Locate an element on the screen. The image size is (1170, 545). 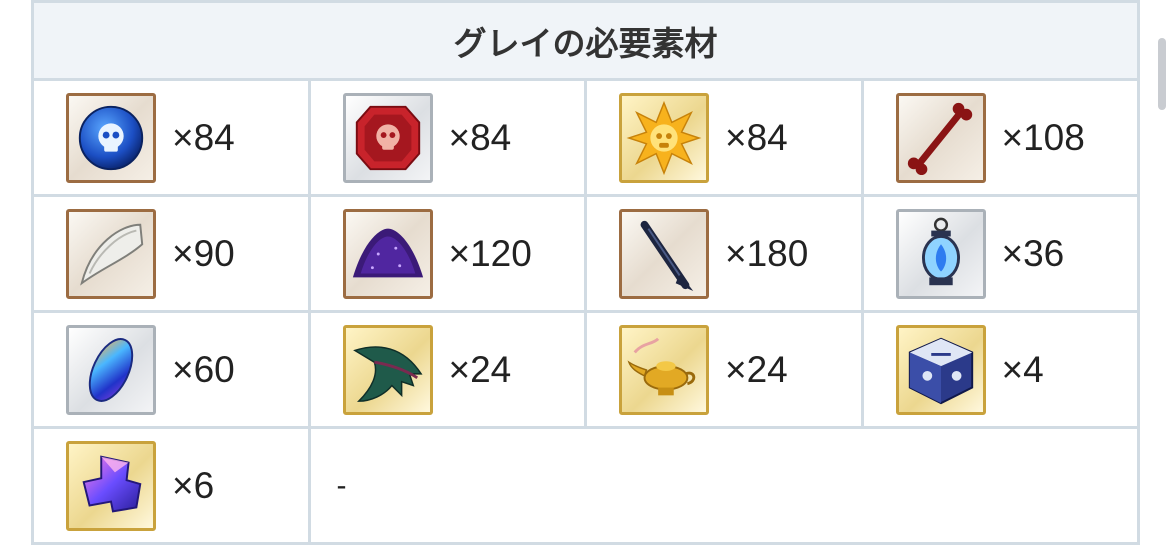
material-quantity: ×60 is located at coordinates (203, 369).